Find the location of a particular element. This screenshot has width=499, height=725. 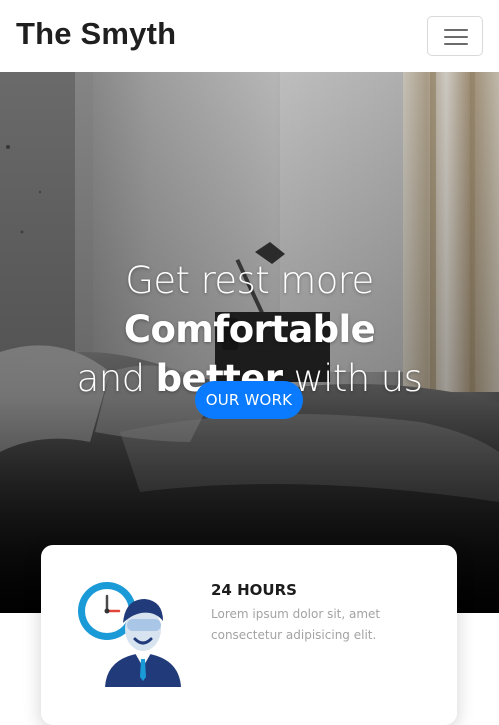

hero-headline-part1: Get rest more is located at coordinates (249, 280).